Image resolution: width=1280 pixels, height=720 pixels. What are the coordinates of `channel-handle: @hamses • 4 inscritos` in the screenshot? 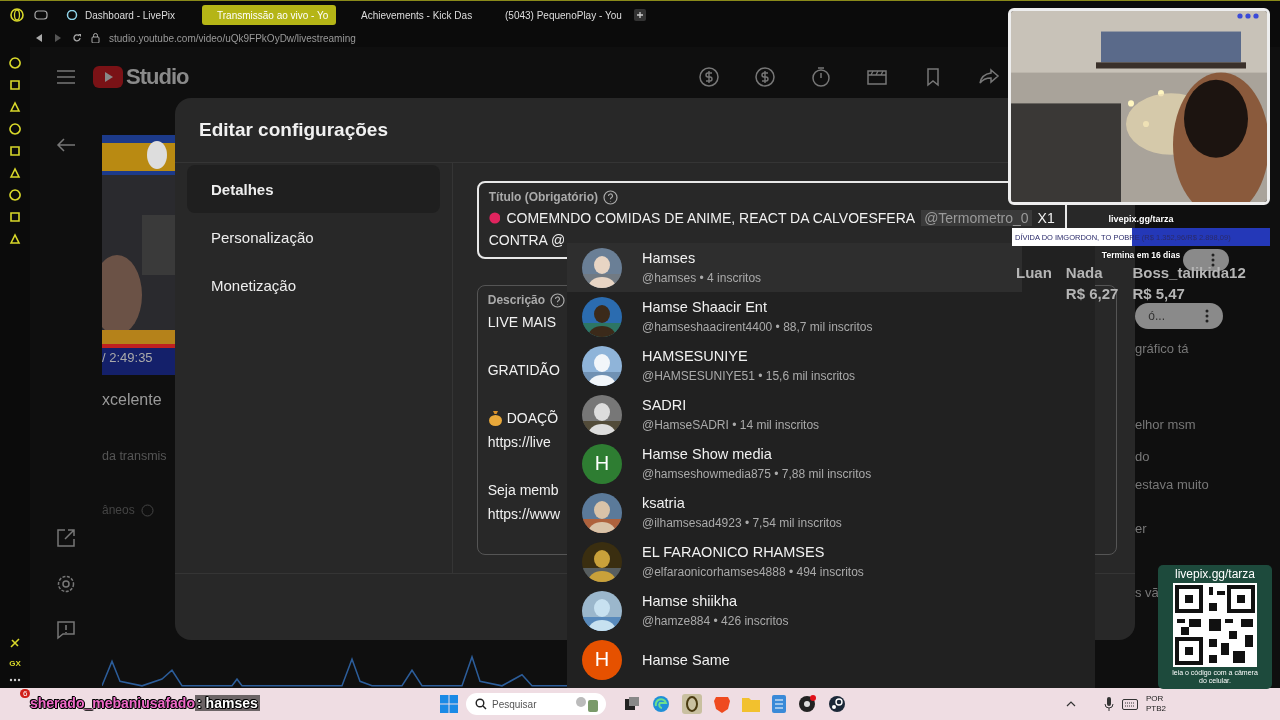 It's located at (702, 278).